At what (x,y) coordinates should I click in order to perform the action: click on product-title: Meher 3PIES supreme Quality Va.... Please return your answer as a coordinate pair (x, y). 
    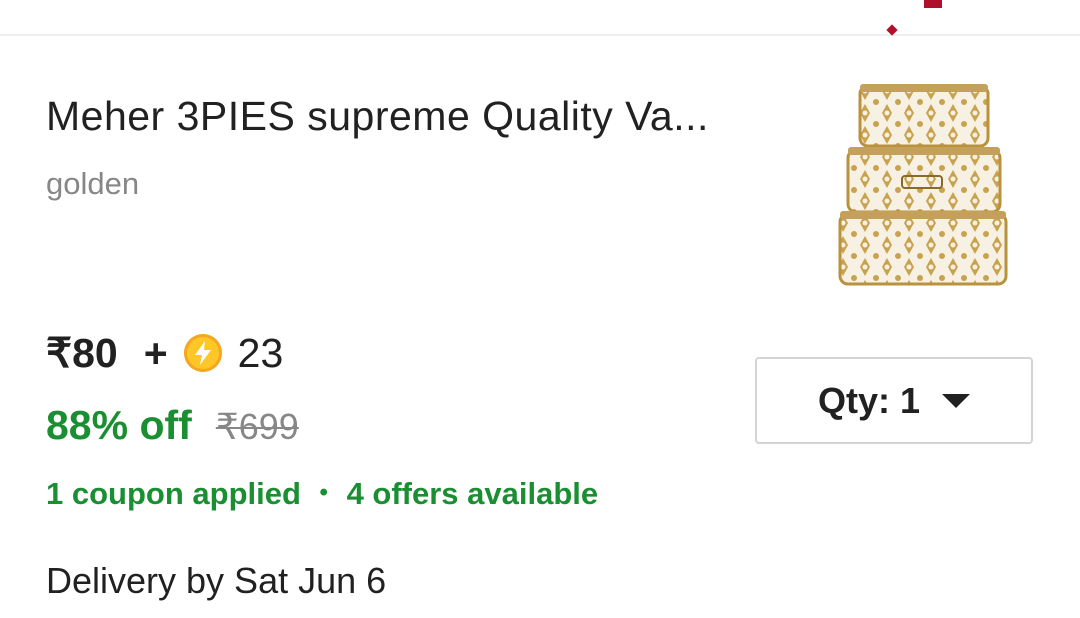
    Looking at the image, I should click on (377, 116).